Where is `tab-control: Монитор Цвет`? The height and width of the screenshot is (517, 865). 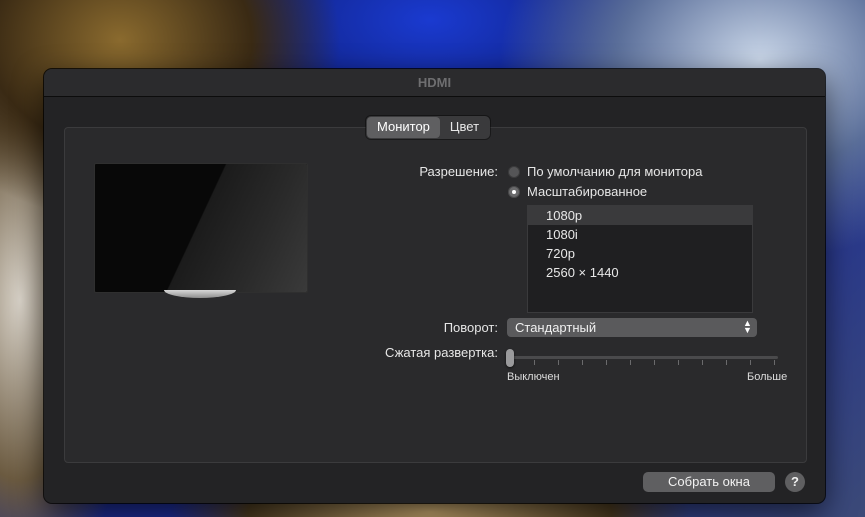 tab-control: Монитор Цвет is located at coordinates (428, 127).